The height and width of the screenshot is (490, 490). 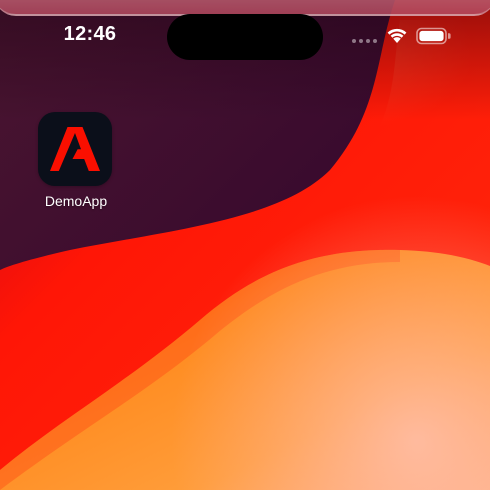 I want to click on adobe-logo-icon, so click(x=75, y=149).